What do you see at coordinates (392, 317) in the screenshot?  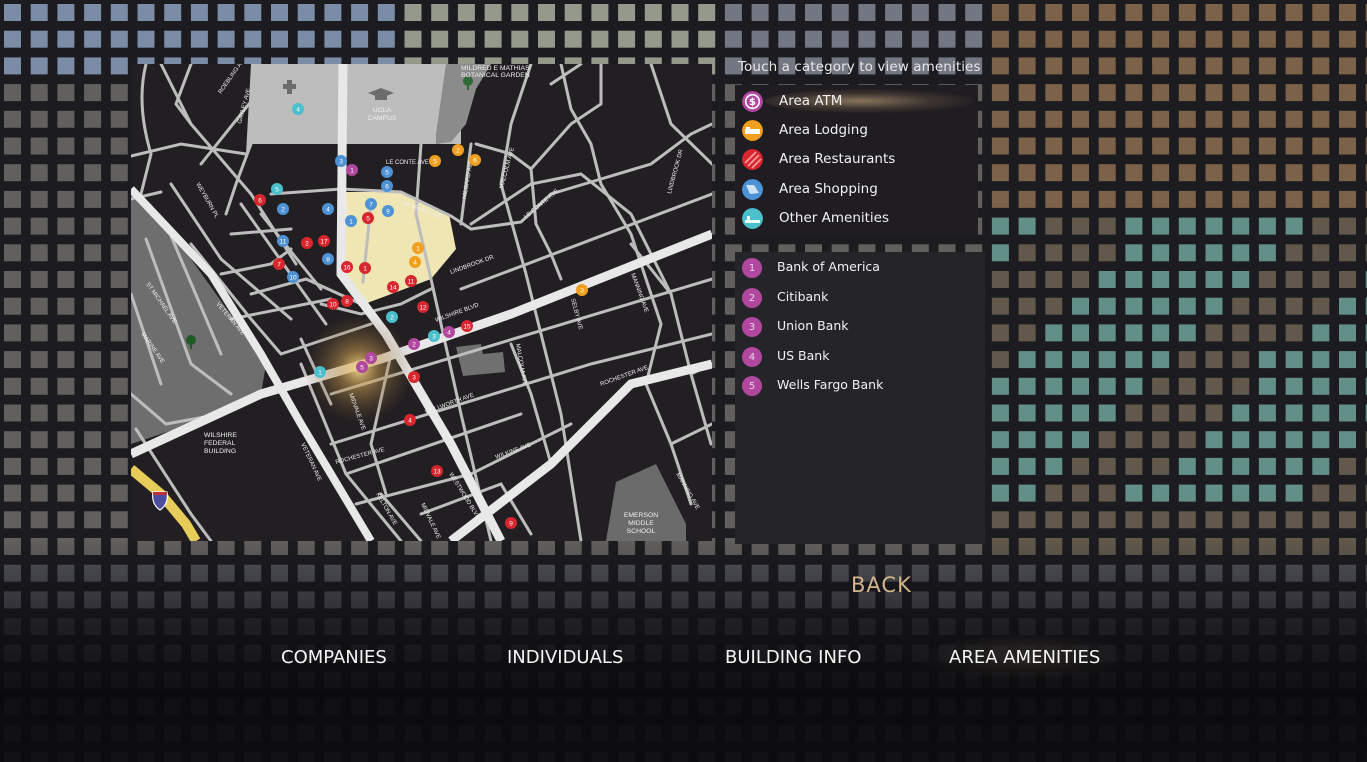 I see `map-pin-other: 2` at bounding box center [392, 317].